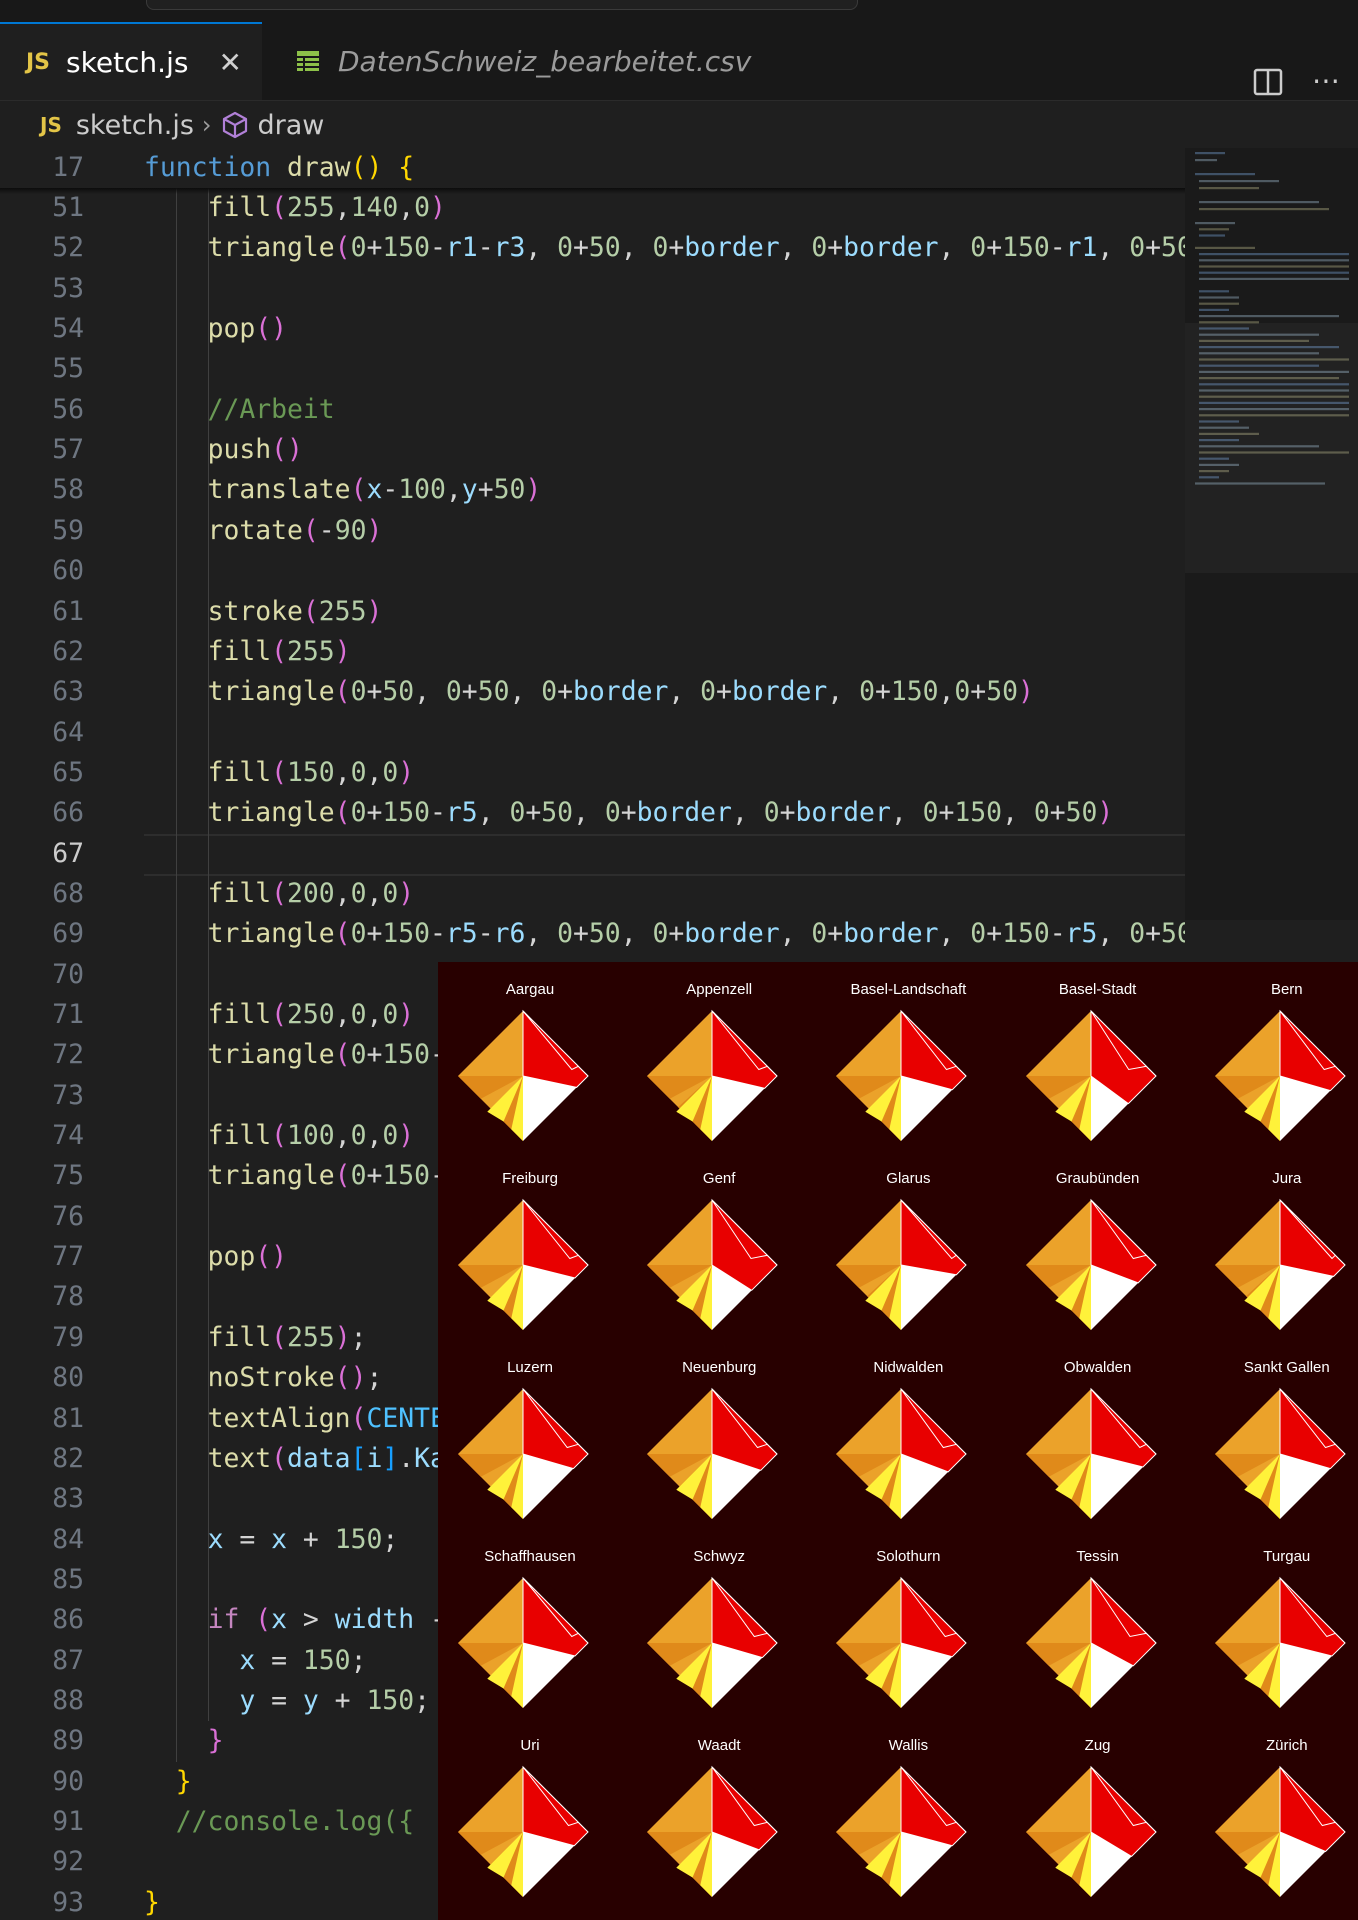 The width and height of the screenshot is (1358, 1920). What do you see at coordinates (68, 1337) in the screenshot?
I see `line-number: 79` at bounding box center [68, 1337].